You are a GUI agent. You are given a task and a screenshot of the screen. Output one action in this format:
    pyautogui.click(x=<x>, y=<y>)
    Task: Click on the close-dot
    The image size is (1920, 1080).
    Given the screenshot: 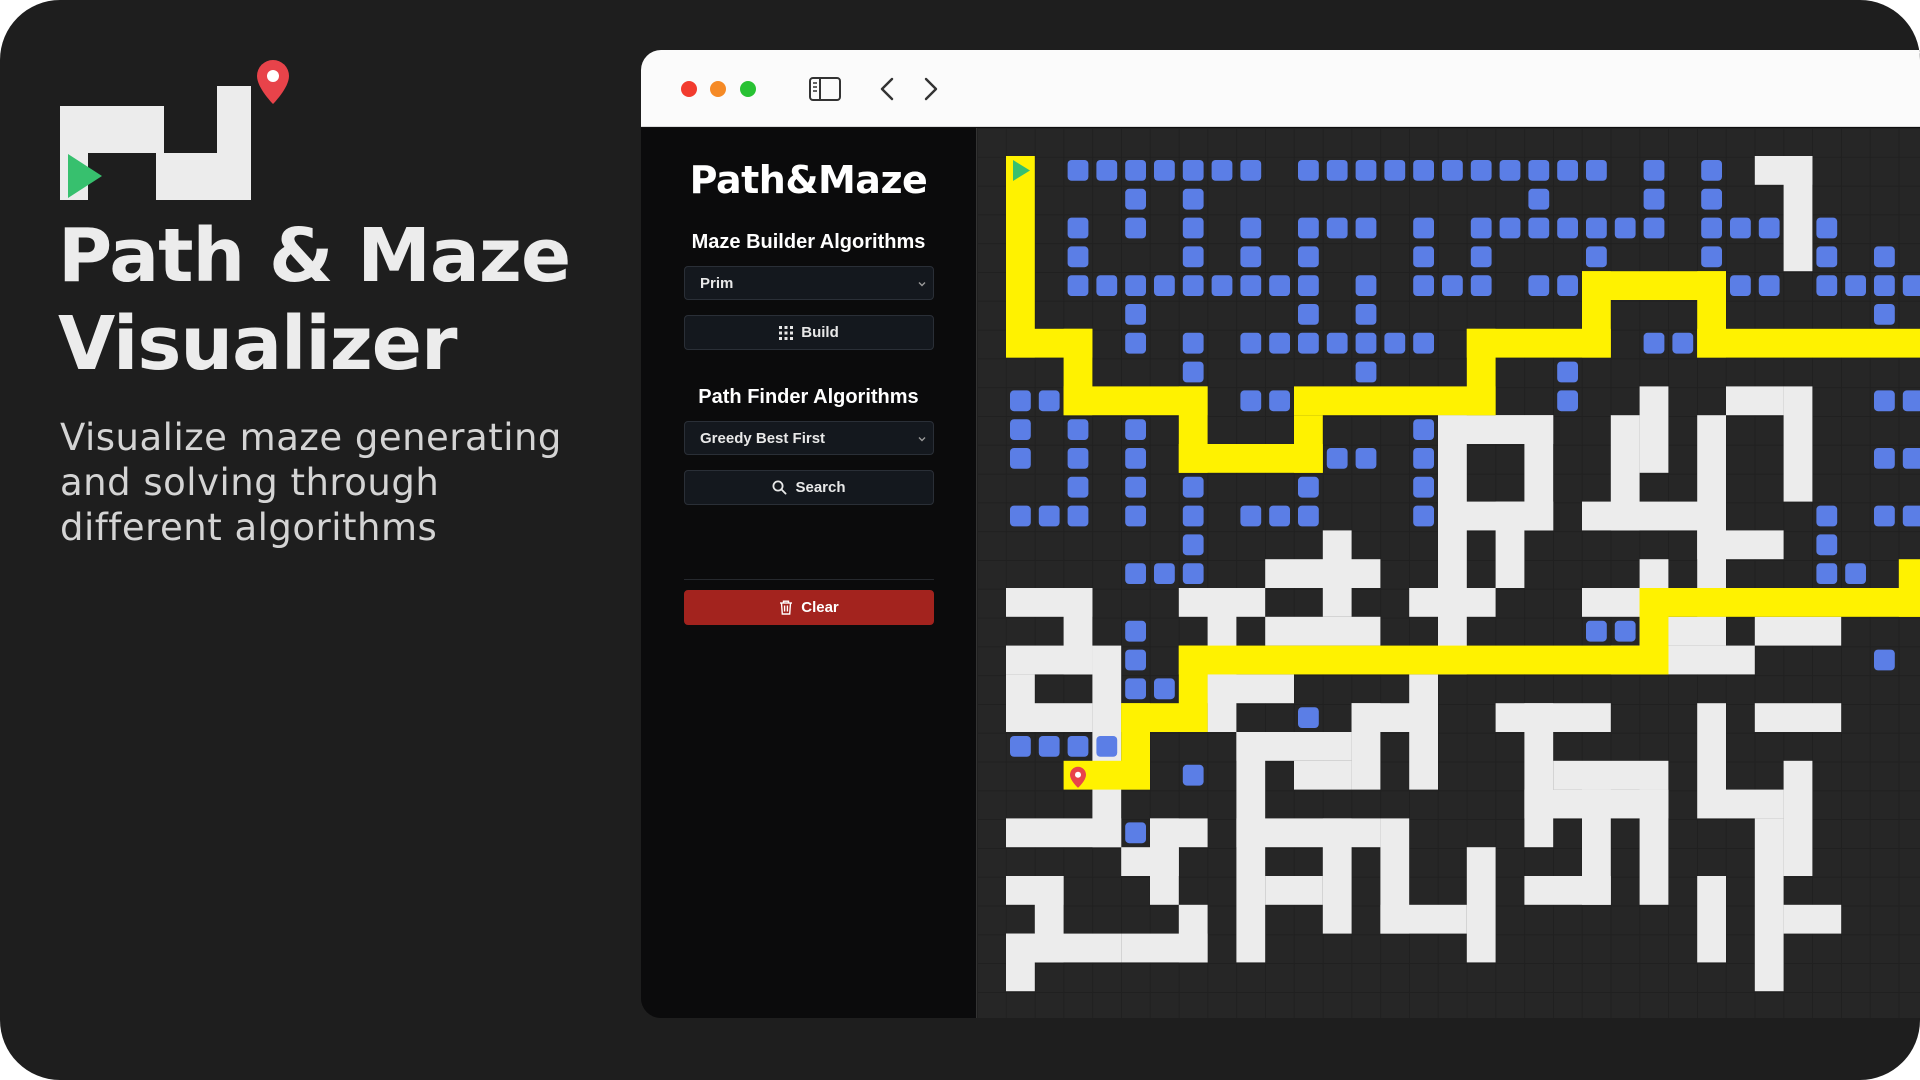 What is the action you would take?
    pyautogui.click(x=689, y=89)
    